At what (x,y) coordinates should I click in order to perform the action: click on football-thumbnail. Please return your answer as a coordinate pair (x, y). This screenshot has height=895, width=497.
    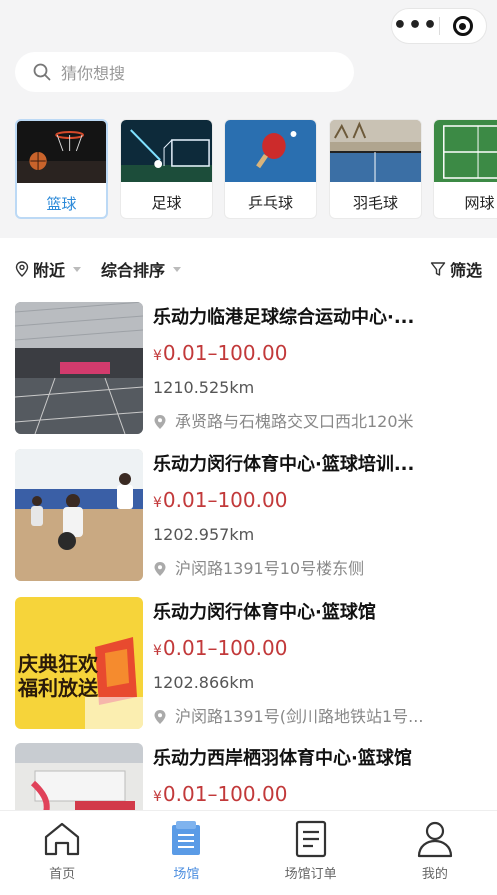
    Looking at the image, I should click on (166, 151).